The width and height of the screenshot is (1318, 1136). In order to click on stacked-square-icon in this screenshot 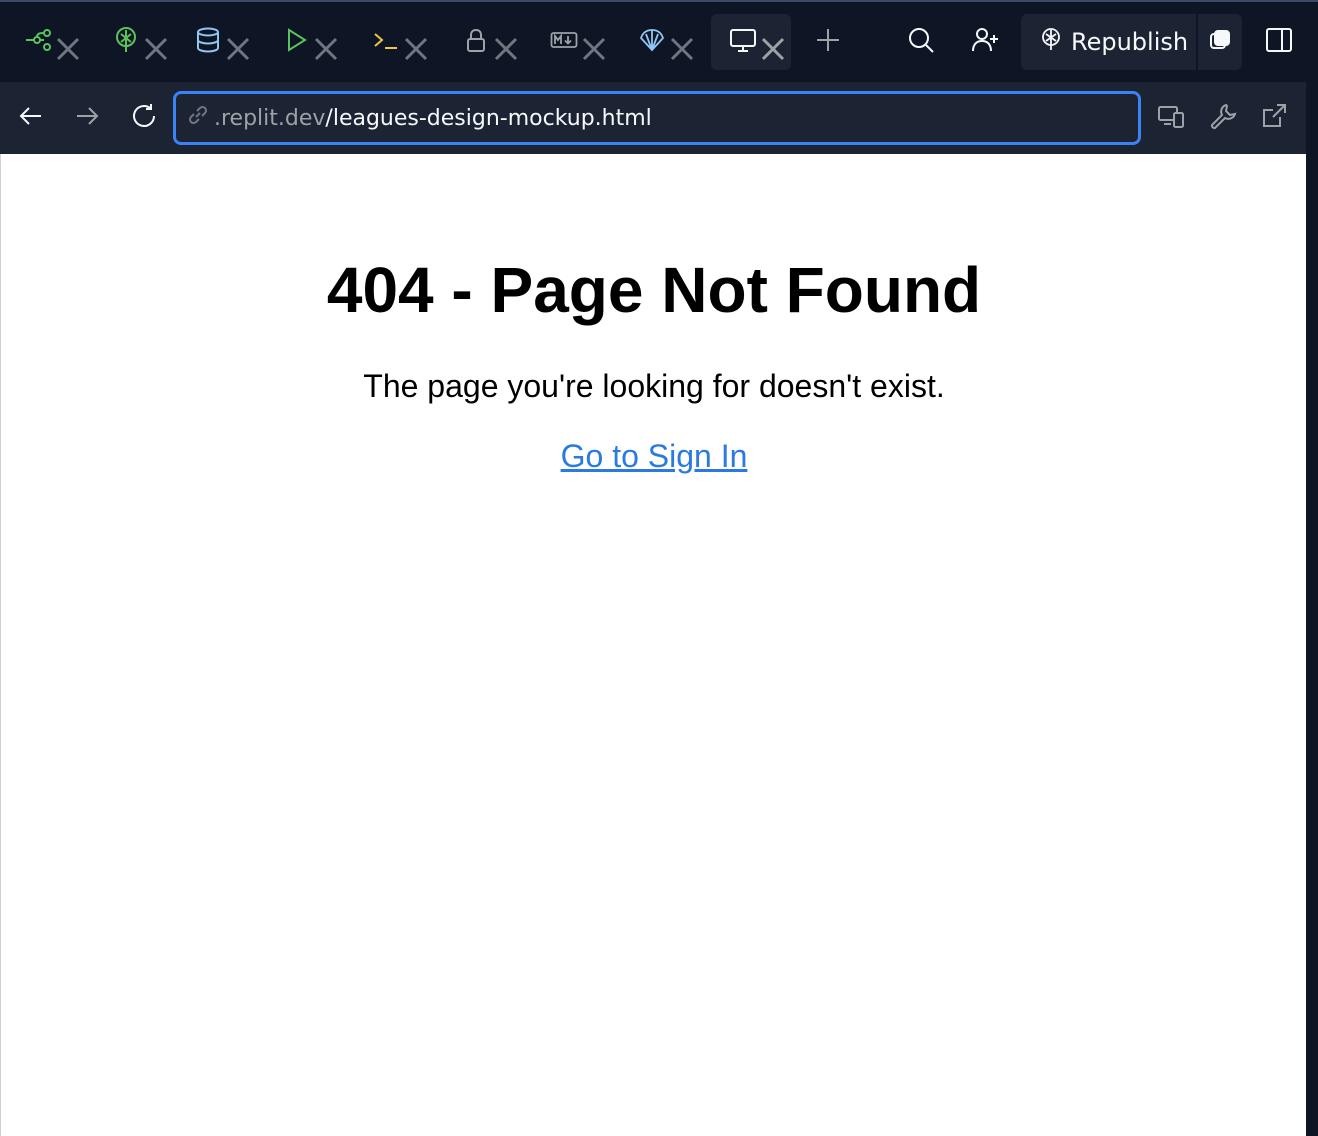, I will do `click(1220, 42)`.